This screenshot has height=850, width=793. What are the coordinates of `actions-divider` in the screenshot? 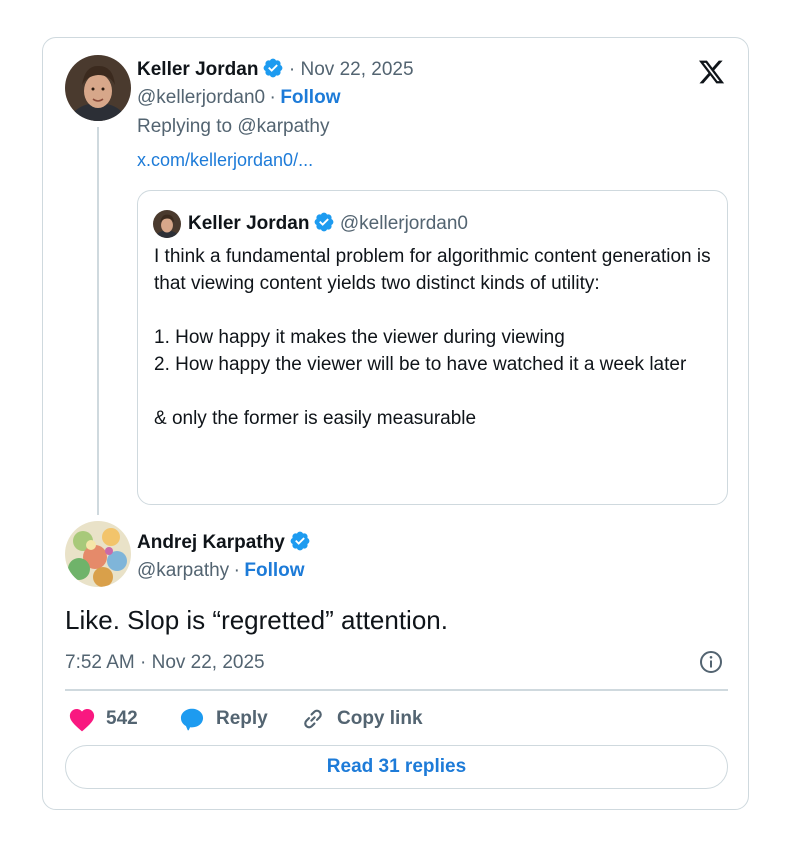 It's located at (396, 690).